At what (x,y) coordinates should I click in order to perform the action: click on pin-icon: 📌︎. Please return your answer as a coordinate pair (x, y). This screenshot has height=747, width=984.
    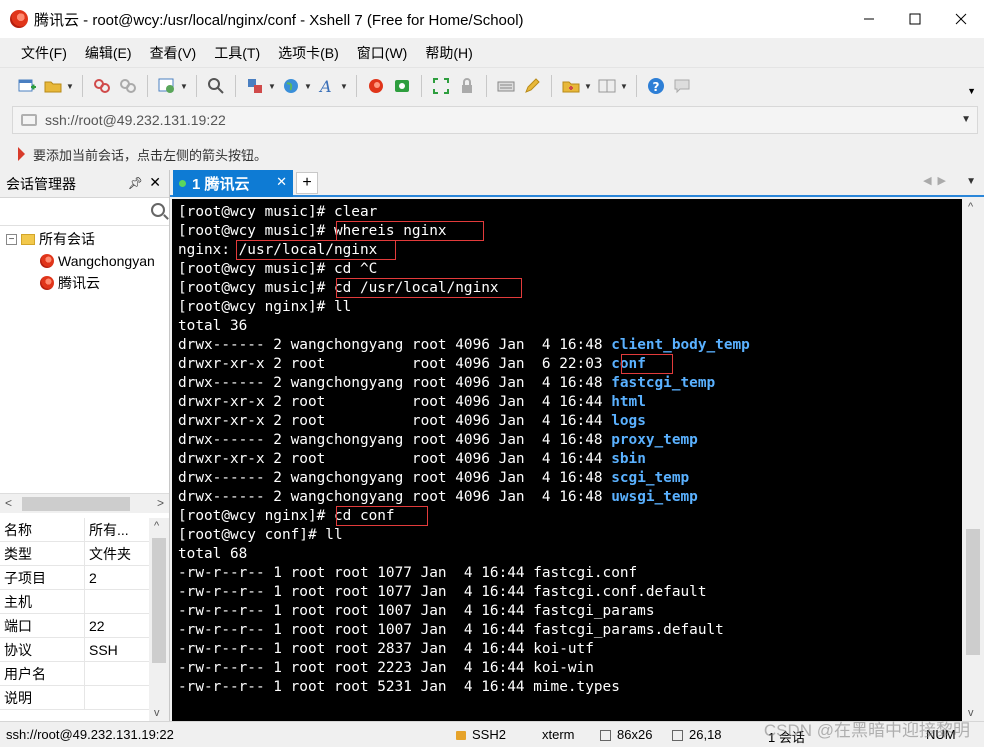
    Looking at the image, I should click on (135, 183).